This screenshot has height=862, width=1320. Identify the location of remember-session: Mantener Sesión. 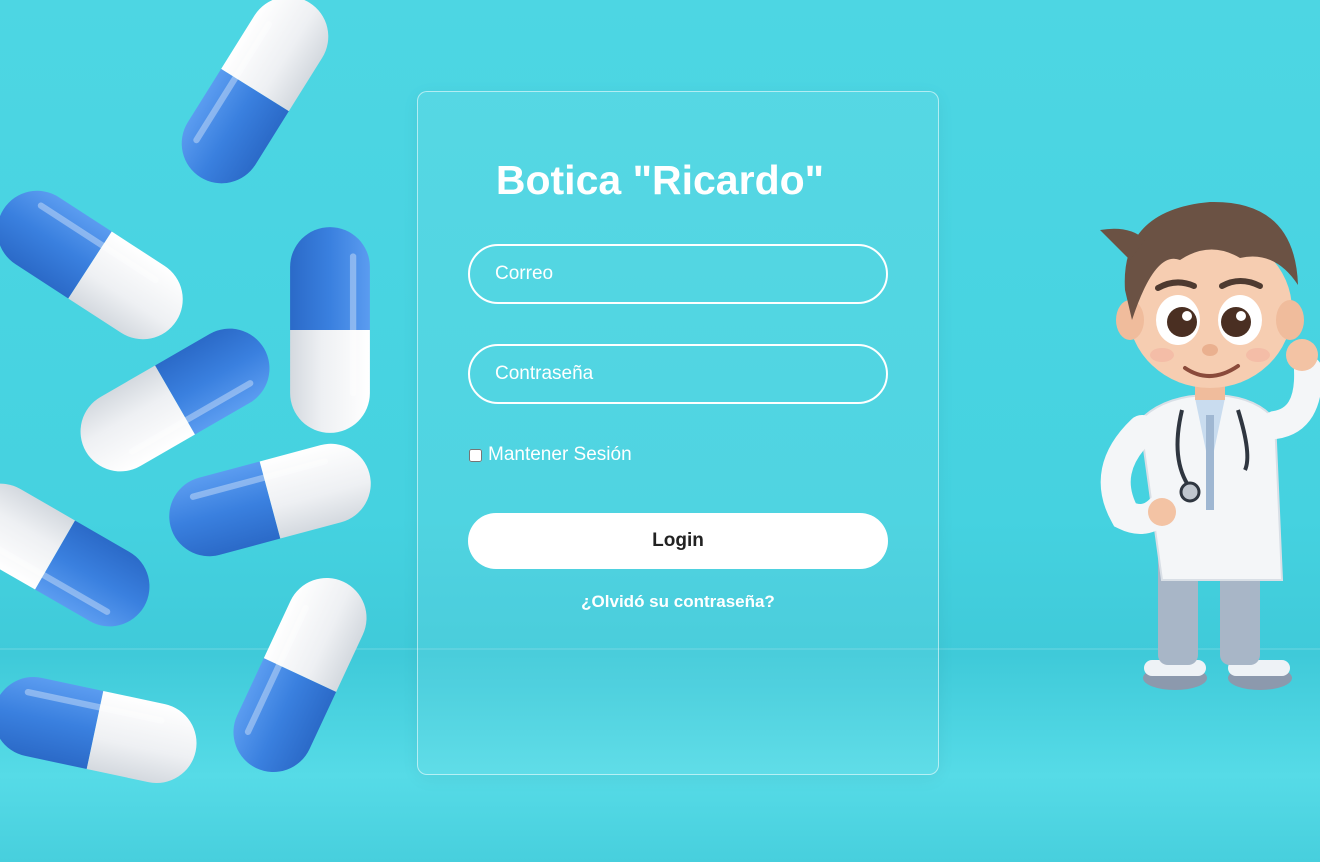
(550, 455).